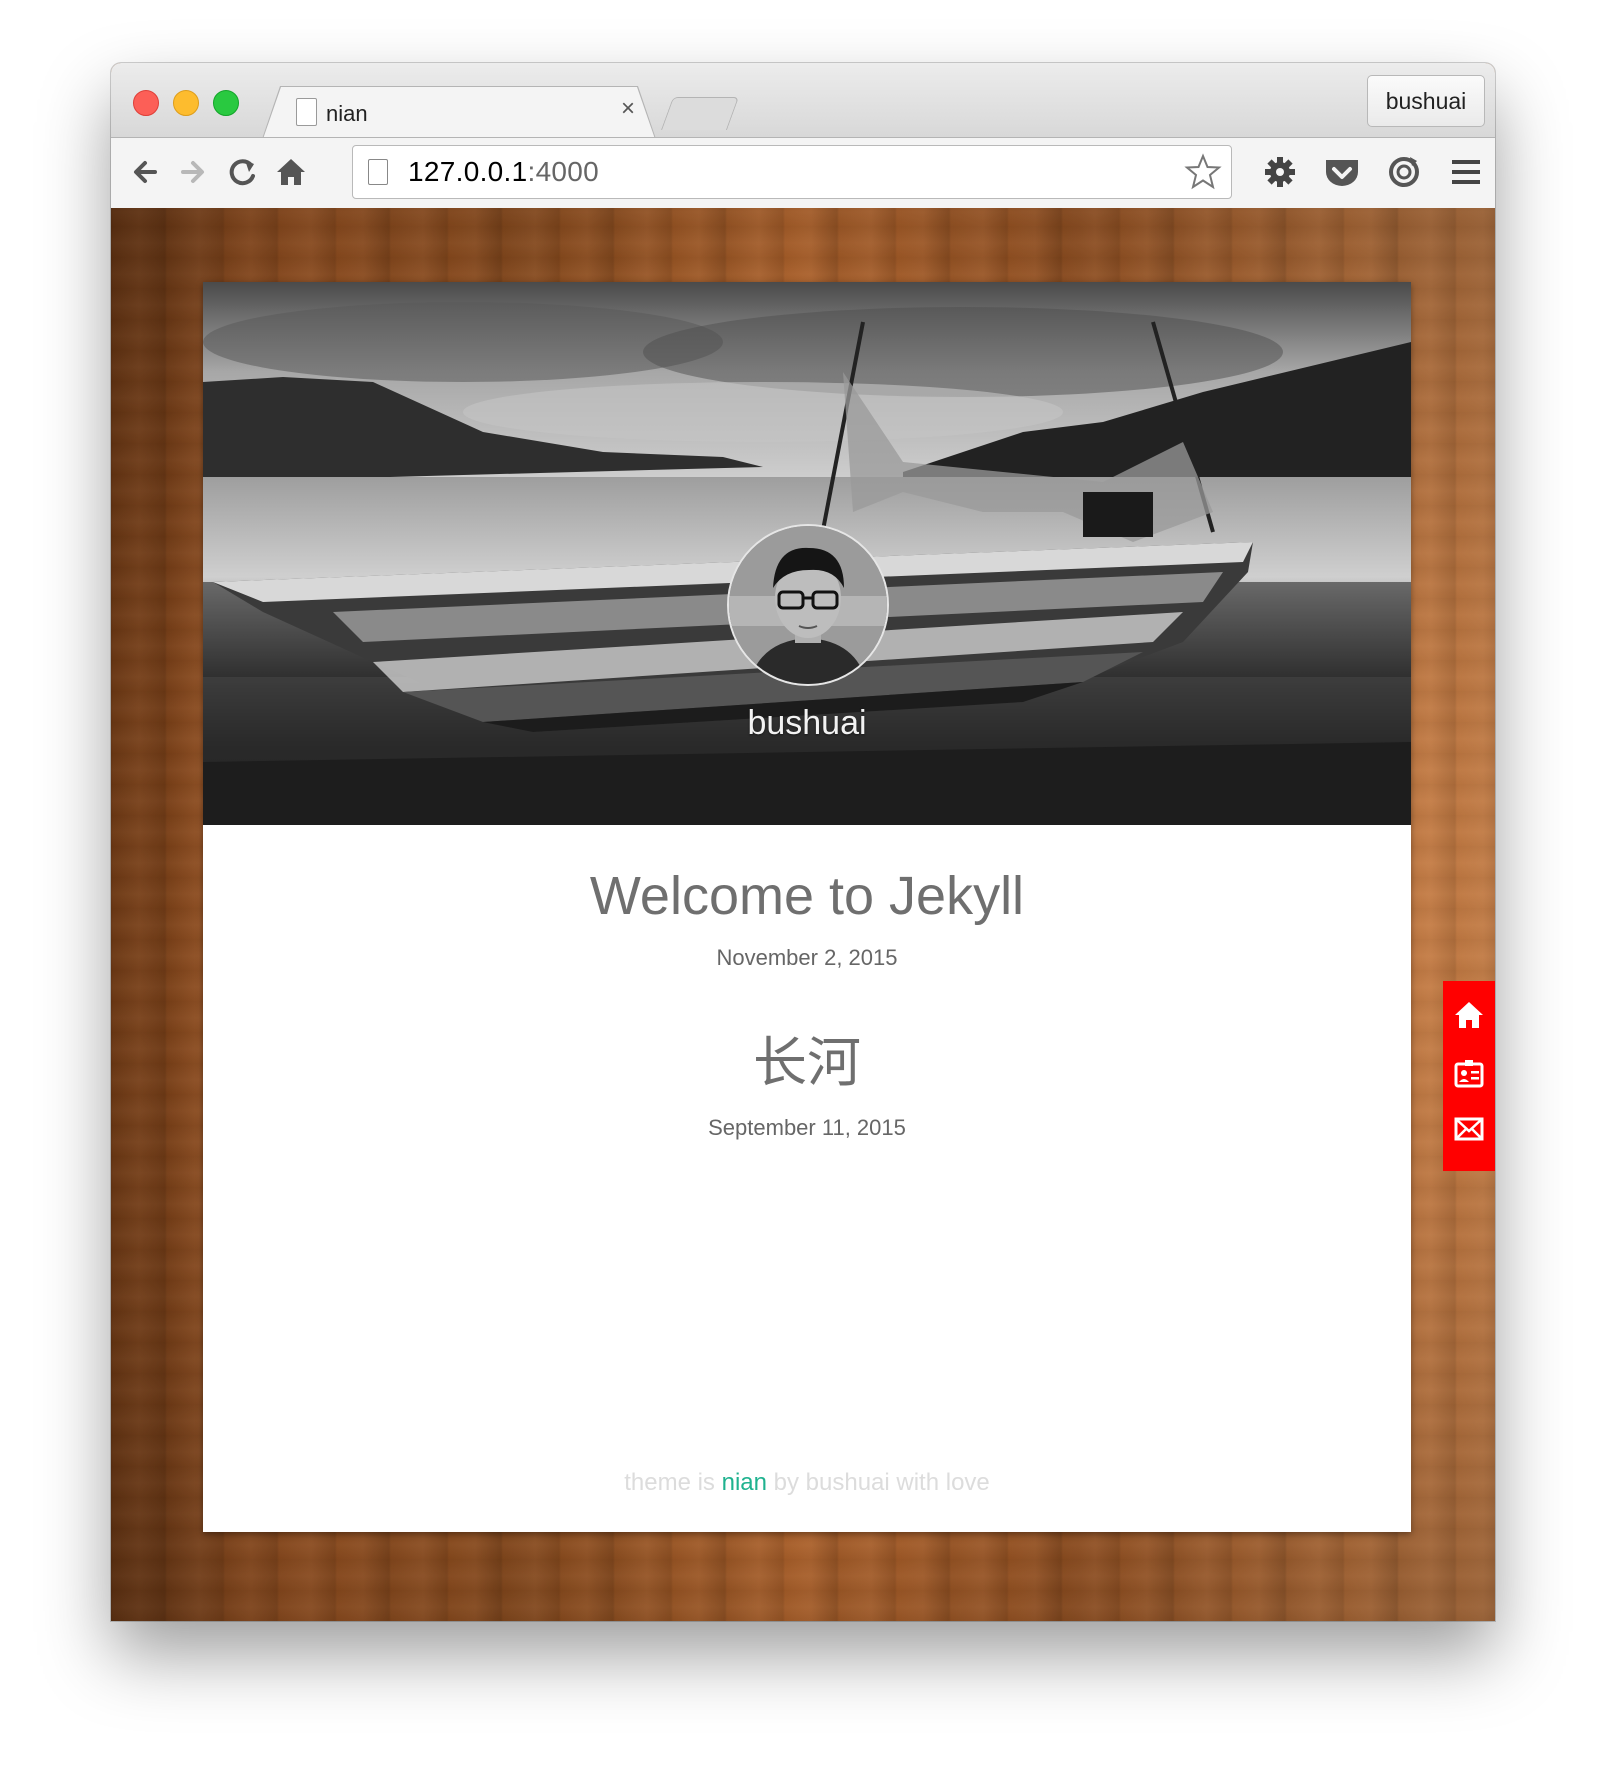 This screenshot has width=1606, height=1778. I want to click on tab-title: nian, so click(347, 113).